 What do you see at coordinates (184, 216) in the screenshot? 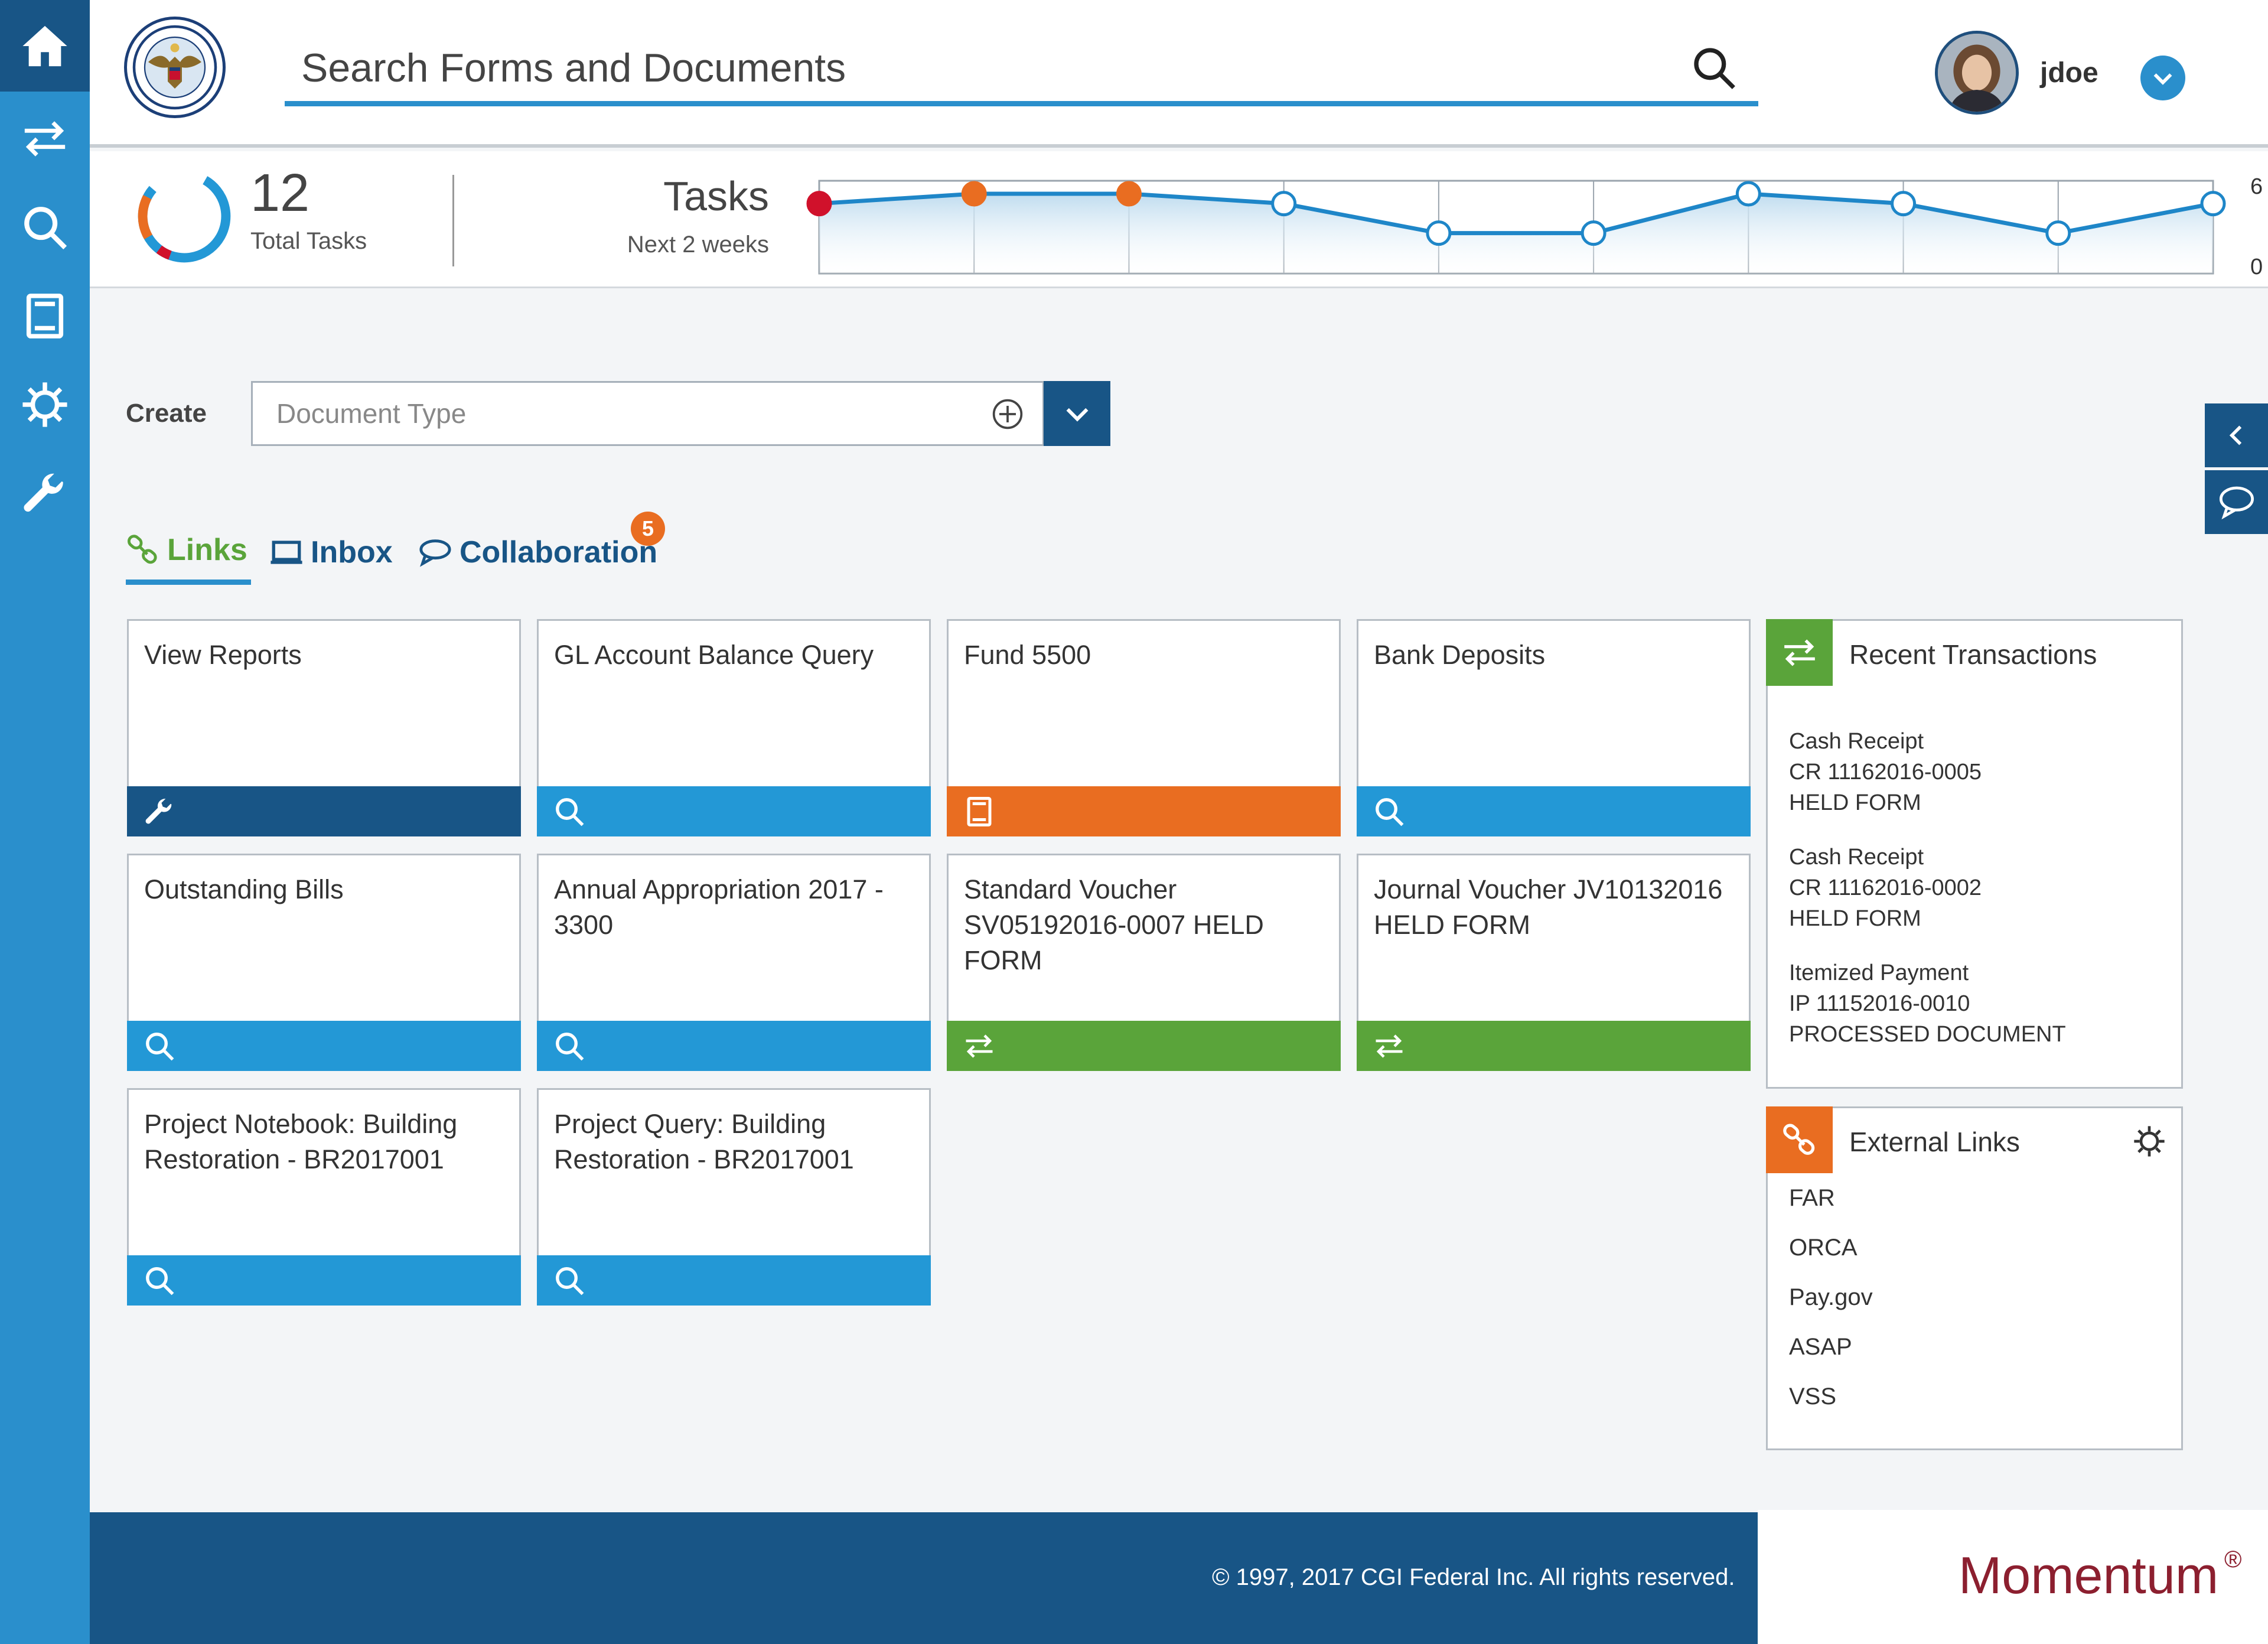
I see `tasks-donut` at bounding box center [184, 216].